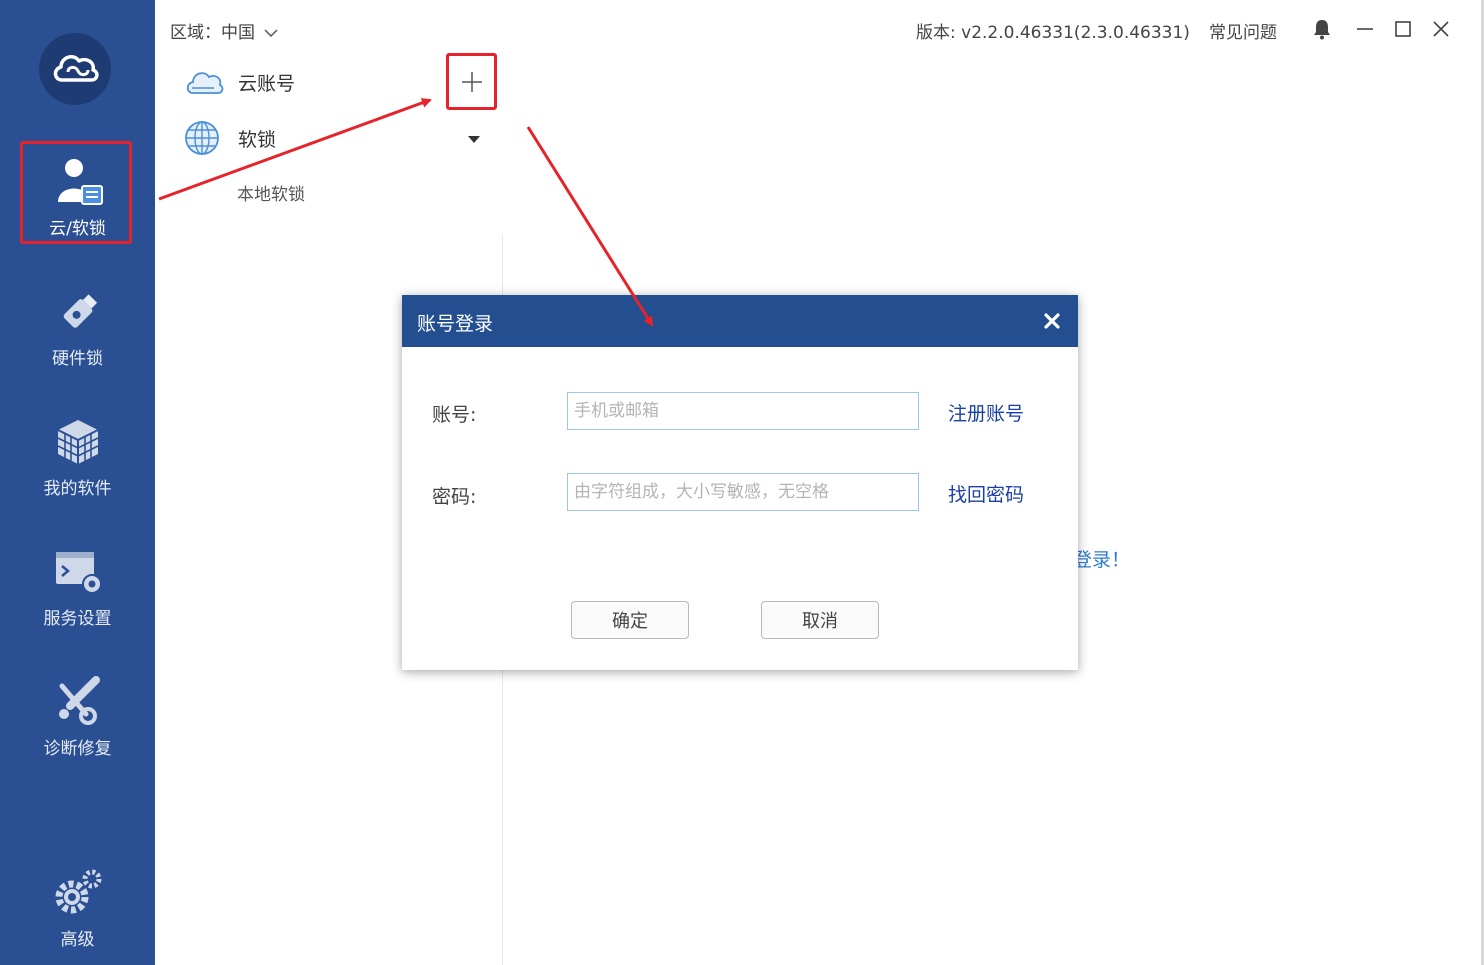 The height and width of the screenshot is (965, 1484). Describe the element at coordinates (267, 83) in the screenshot. I see `tree-label: 云账号` at that location.